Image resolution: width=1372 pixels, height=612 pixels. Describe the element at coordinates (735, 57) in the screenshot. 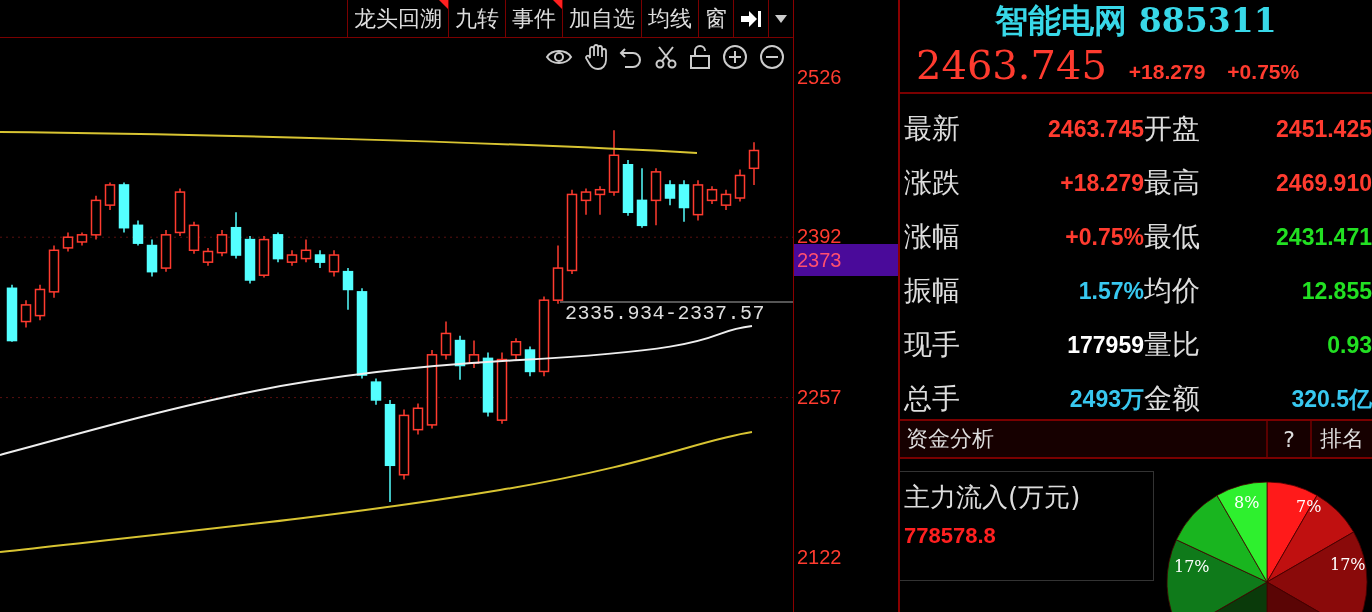

I see `zoom-in-icon` at that location.